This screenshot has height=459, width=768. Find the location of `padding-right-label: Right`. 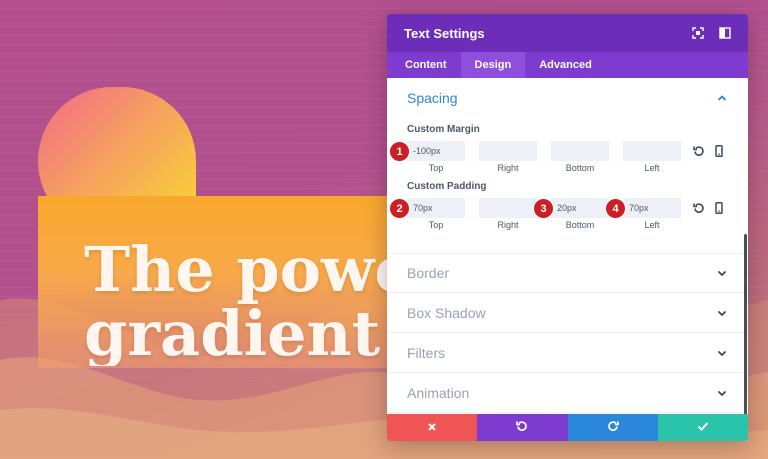

padding-right-label: Right is located at coordinates (508, 225).